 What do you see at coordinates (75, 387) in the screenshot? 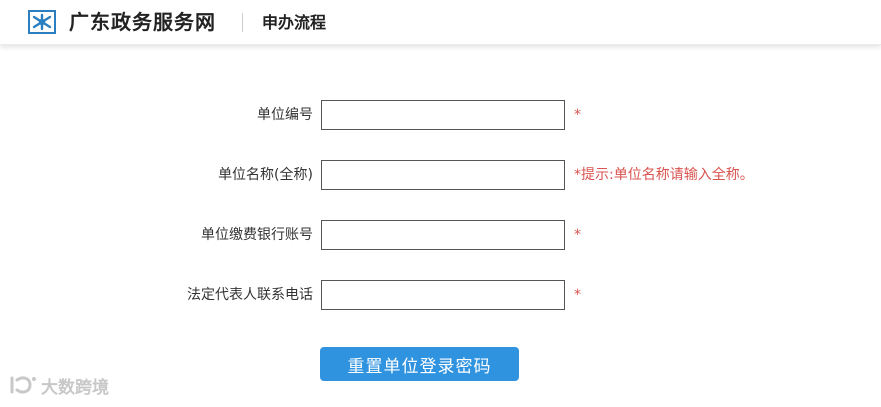
I see `watermark-text: 大数跨境` at bounding box center [75, 387].